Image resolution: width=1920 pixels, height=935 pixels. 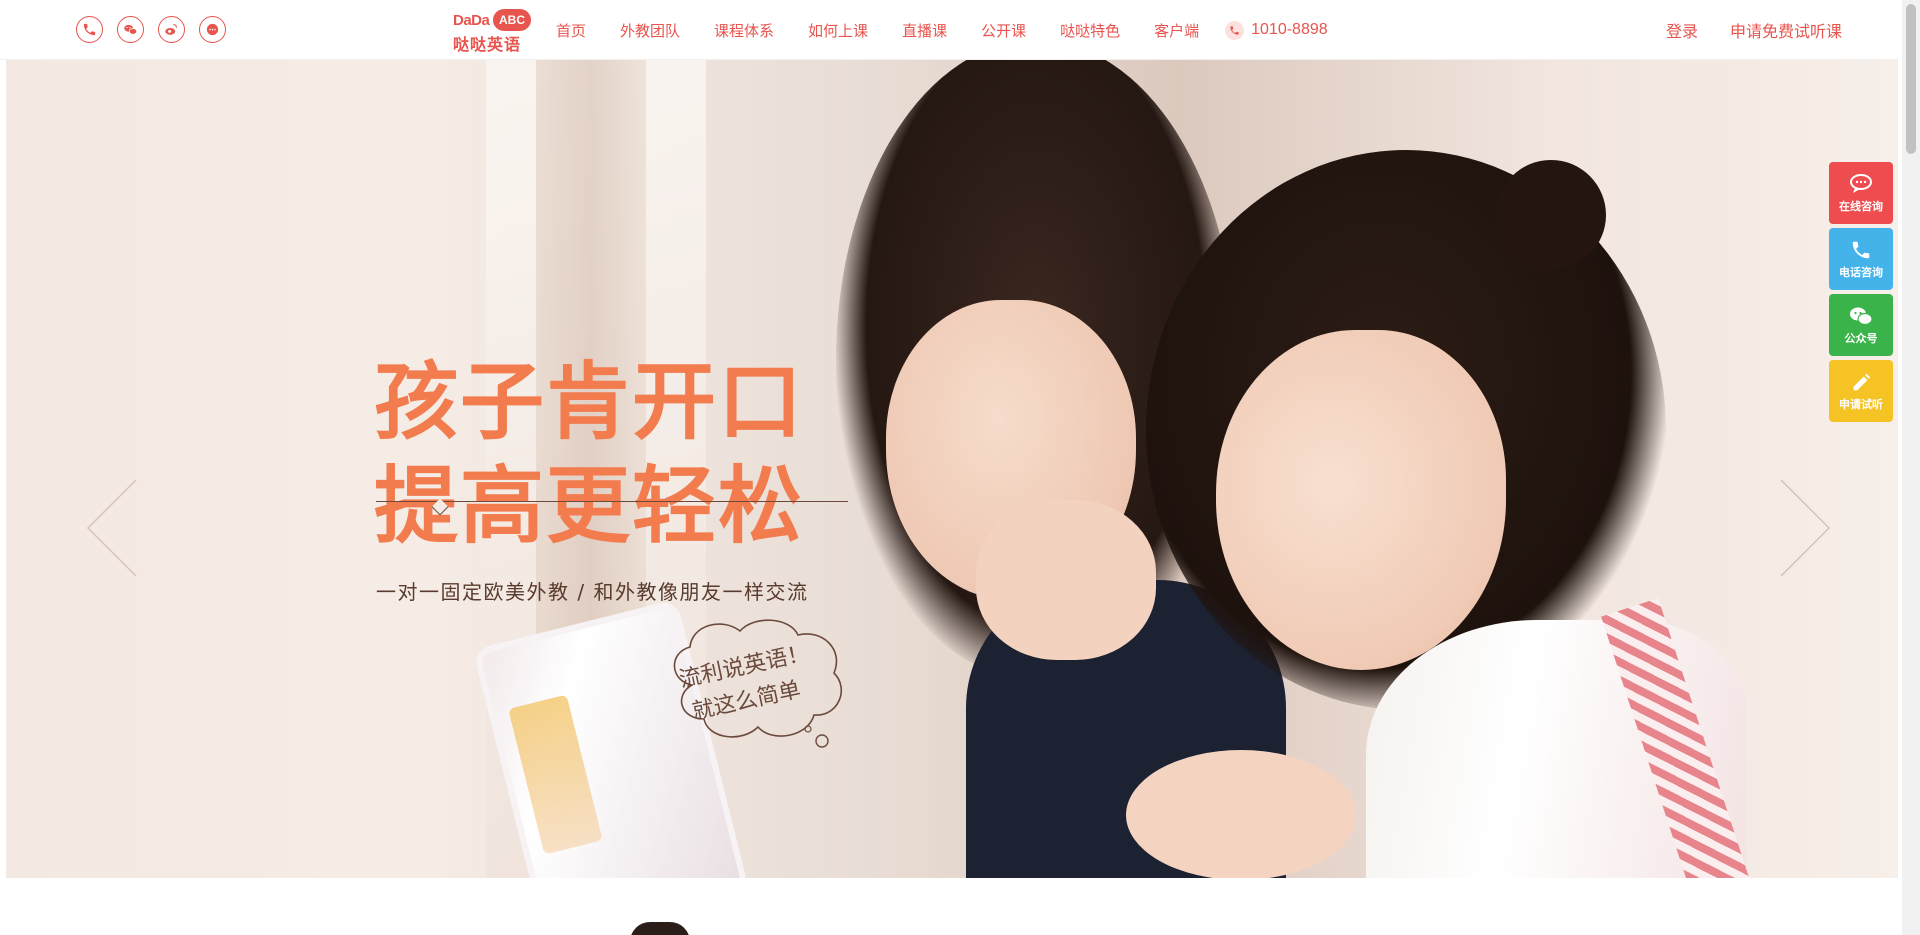 What do you see at coordinates (1289, 29) in the screenshot?
I see `hotline-number: 1010-8898` at bounding box center [1289, 29].